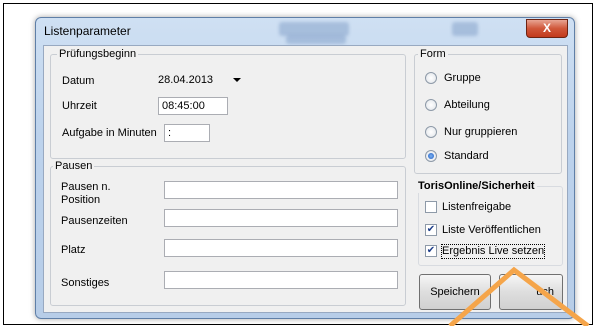 Image resolution: width=597 pixels, height=329 pixels. Describe the element at coordinates (98, 54) in the screenshot. I see `pruefungsbeginn-title: Prüfungsbeginn` at that location.